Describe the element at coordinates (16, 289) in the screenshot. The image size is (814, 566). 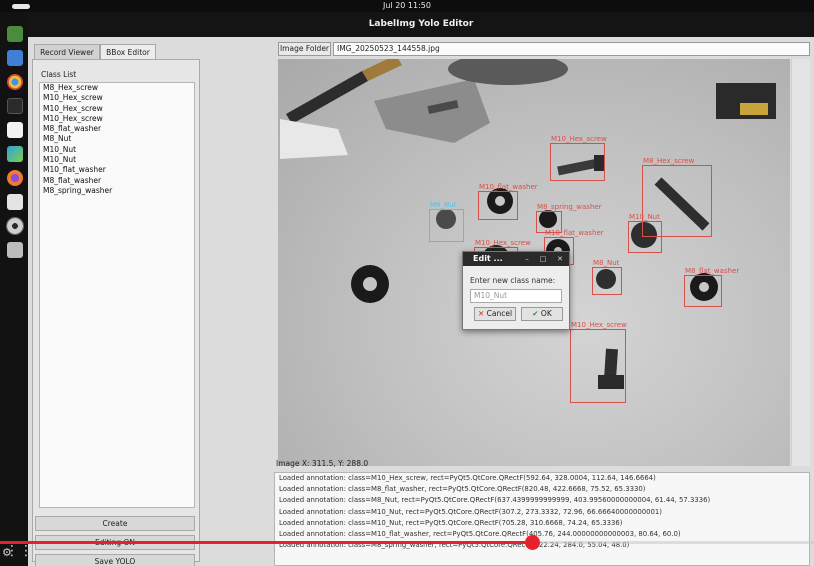
I see `dock: ⋮⋮` at that location.